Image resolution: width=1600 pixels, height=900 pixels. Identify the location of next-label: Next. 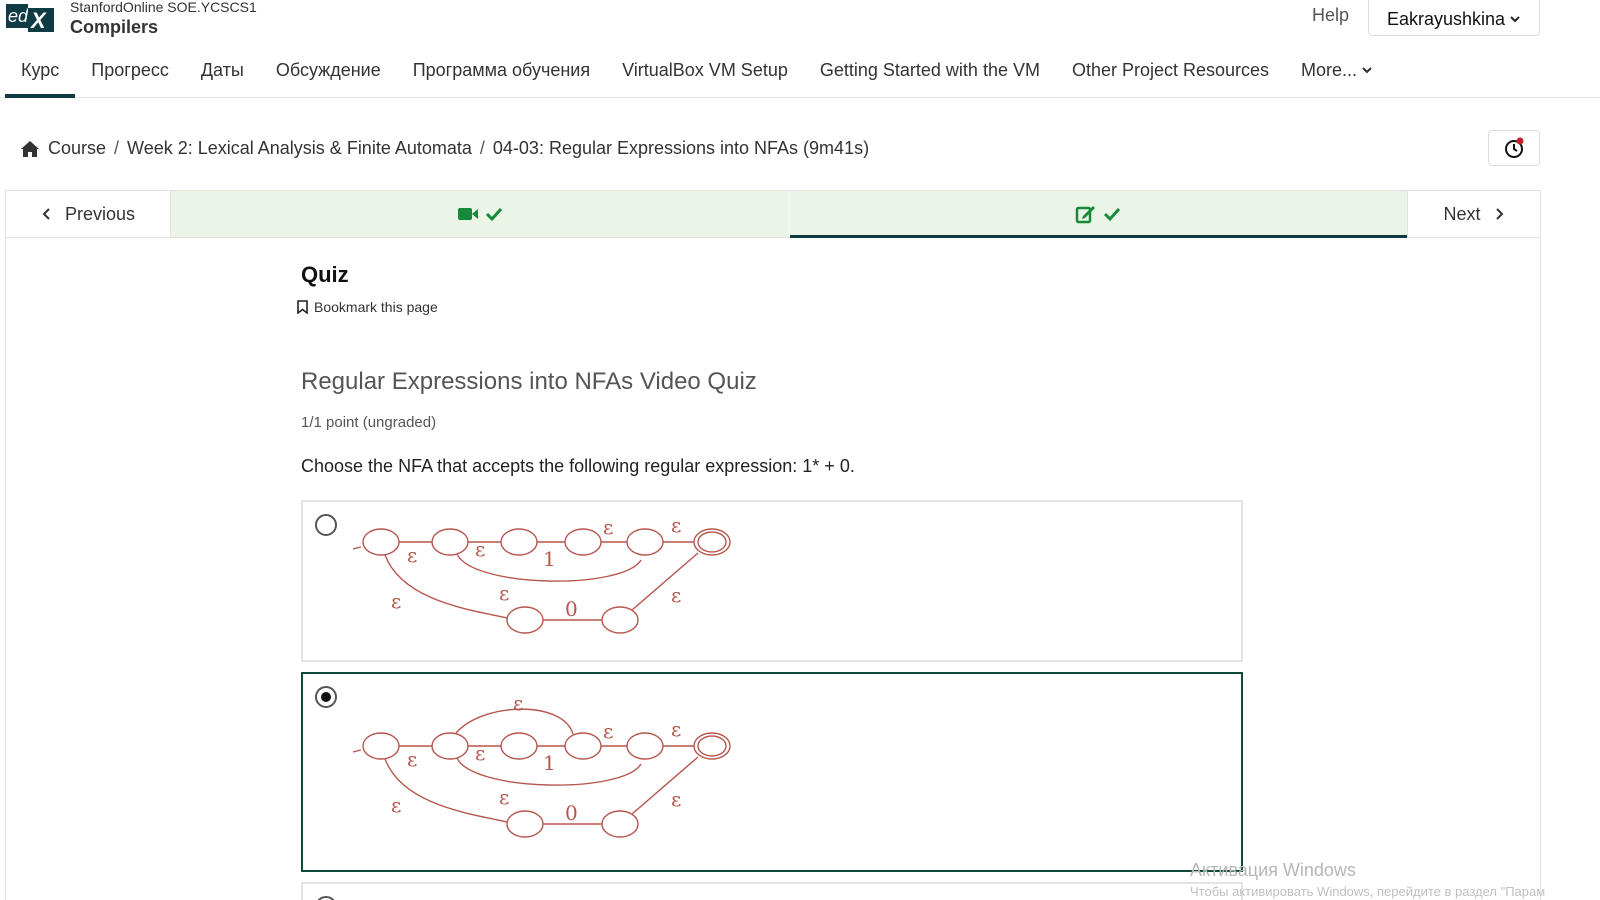
(1462, 213).